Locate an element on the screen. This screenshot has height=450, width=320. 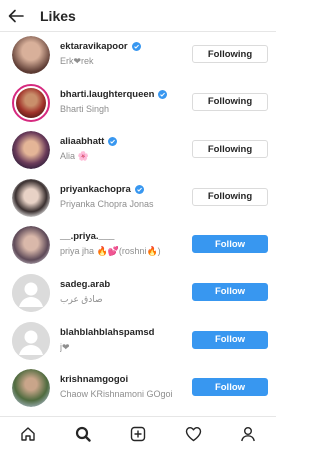
list-item: blahblahblahspamsd j❤ Follow is located at coordinates (138, 342).